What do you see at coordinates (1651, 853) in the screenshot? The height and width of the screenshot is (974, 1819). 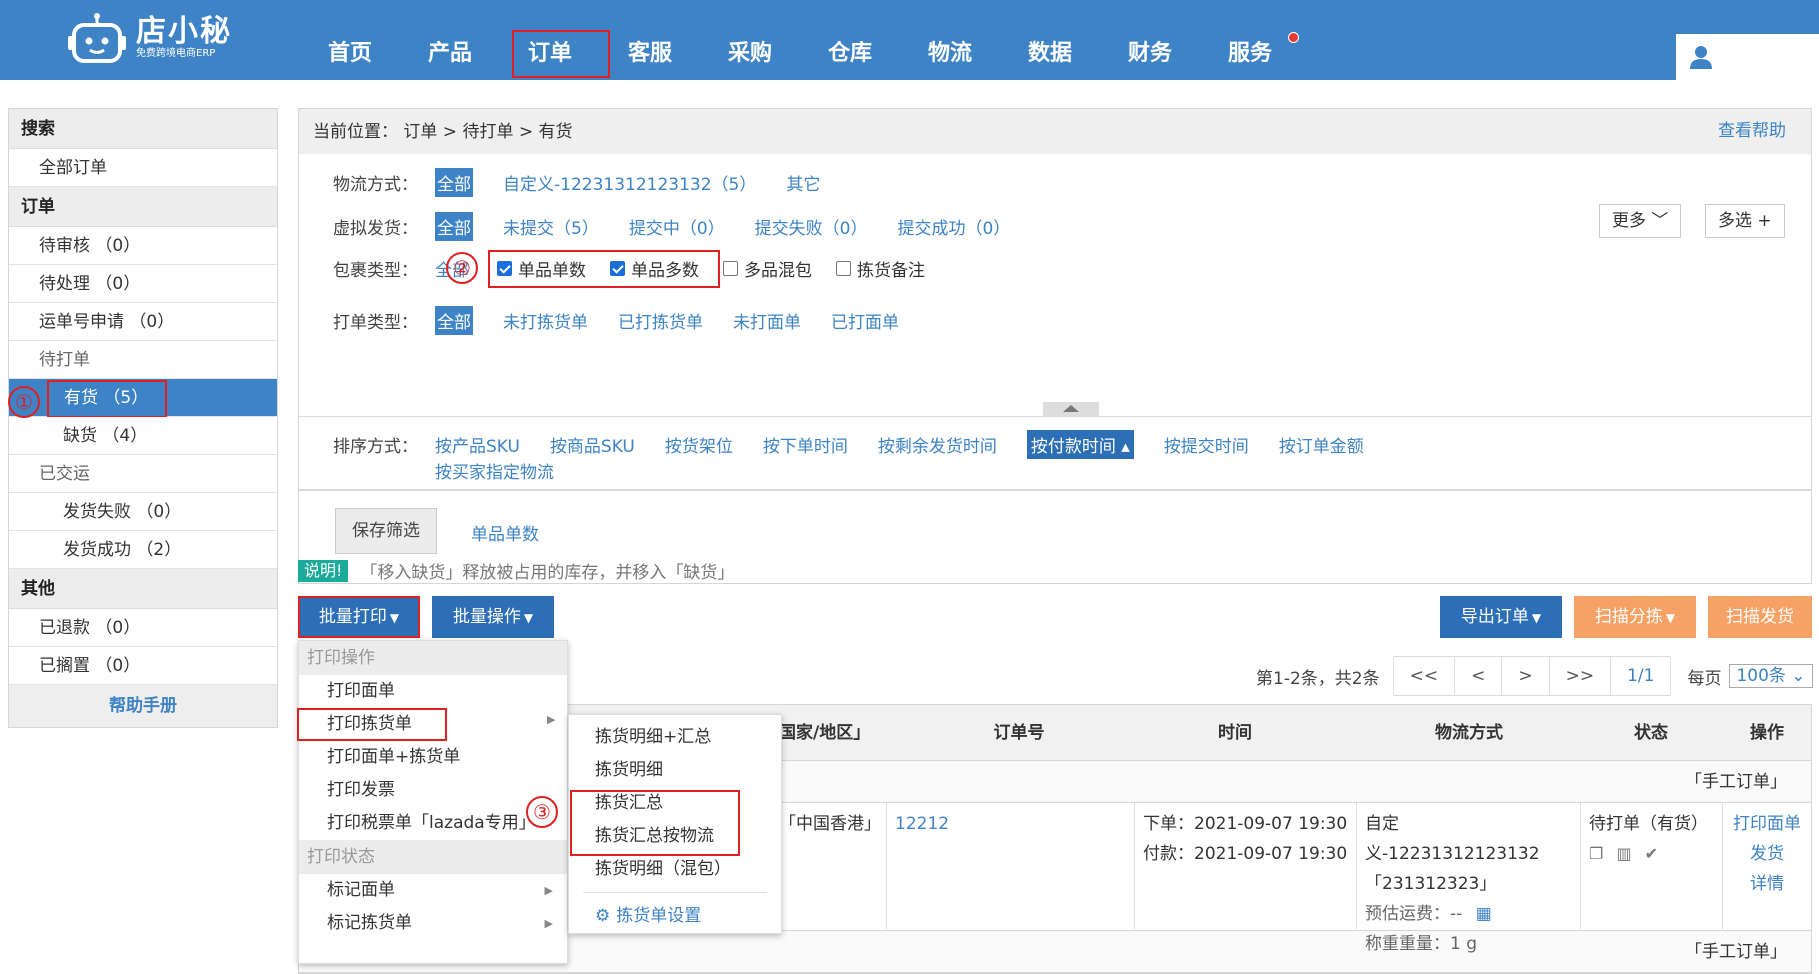 I see `check-icon: ✔` at bounding box center [1651, 853].